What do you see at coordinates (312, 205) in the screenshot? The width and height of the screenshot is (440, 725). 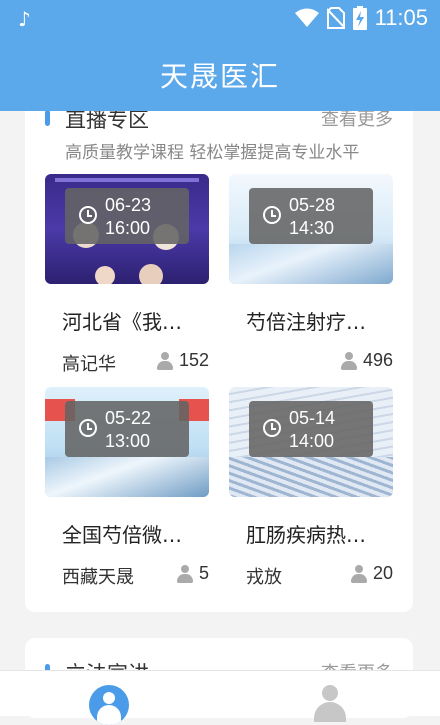 I see `live-date: 05-28` at bounding box center [312, 205].